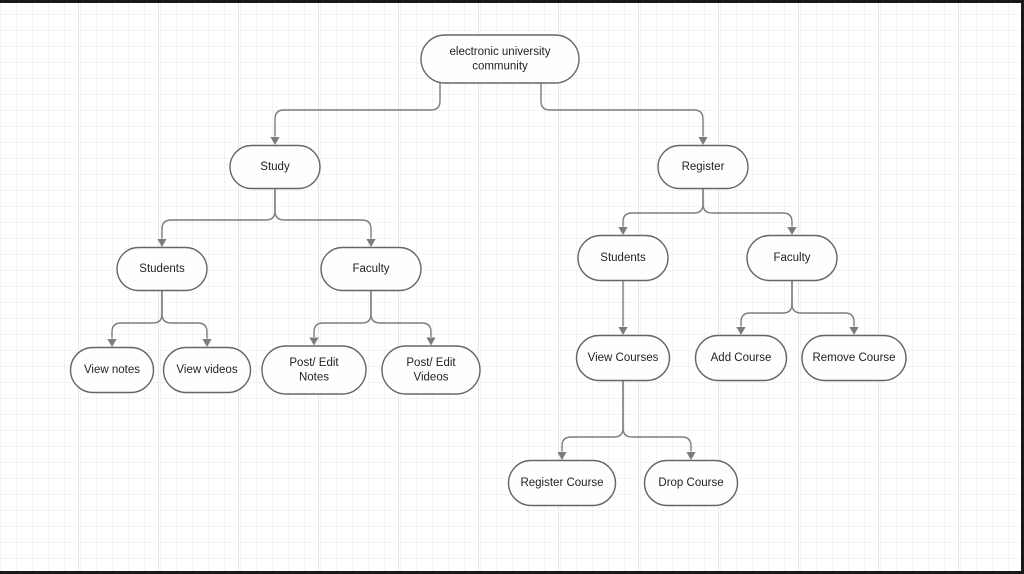  Describe the element at coordinates (512, 1) in the screenshot. I see `canvas-frame-top` at that location.